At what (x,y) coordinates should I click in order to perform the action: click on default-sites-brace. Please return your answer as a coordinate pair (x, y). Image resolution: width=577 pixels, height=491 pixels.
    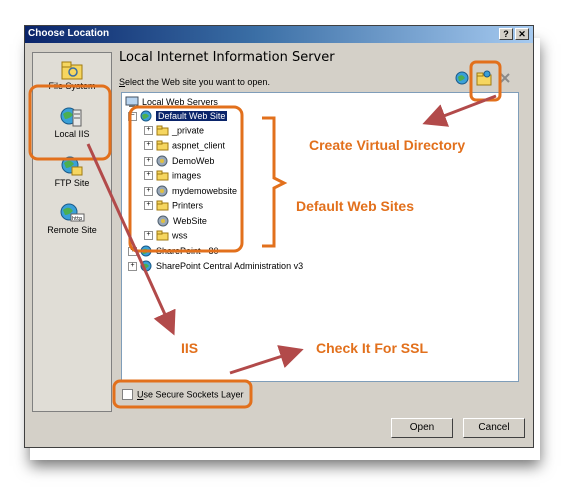
    Looking at the image, I should click on (275, 182).